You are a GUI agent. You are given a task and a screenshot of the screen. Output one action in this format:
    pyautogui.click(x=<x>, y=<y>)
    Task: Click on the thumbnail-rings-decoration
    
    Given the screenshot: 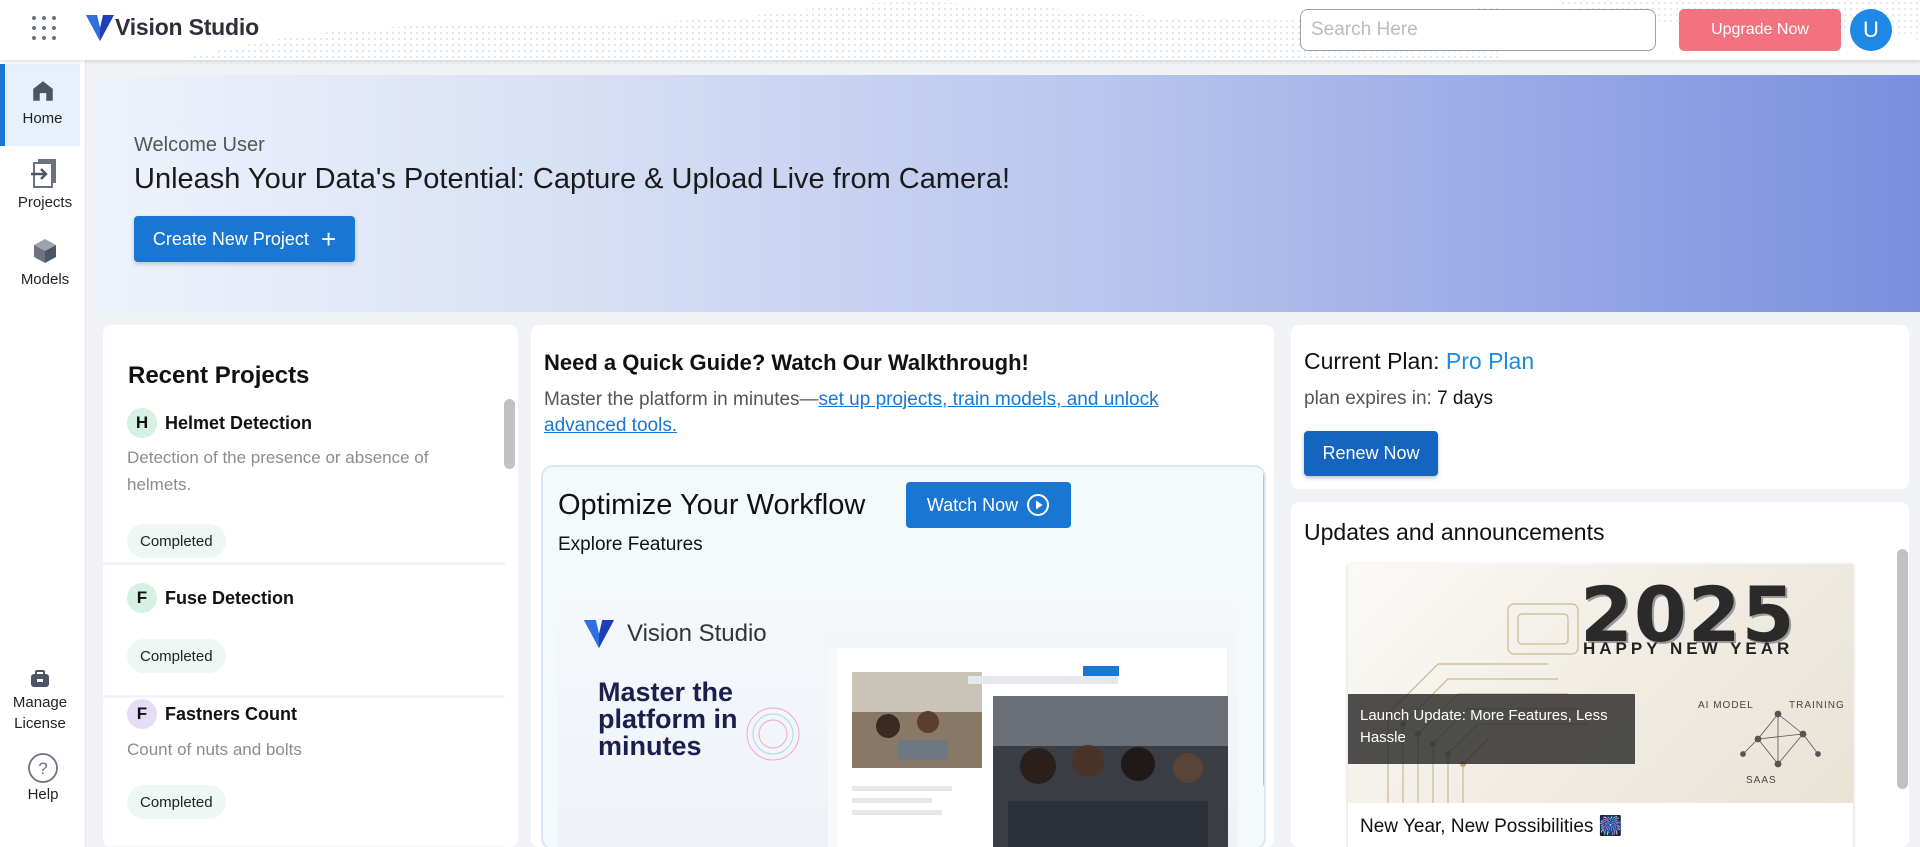 What is the action you would take?
    pyautogui.click(x=773, y=734)
    